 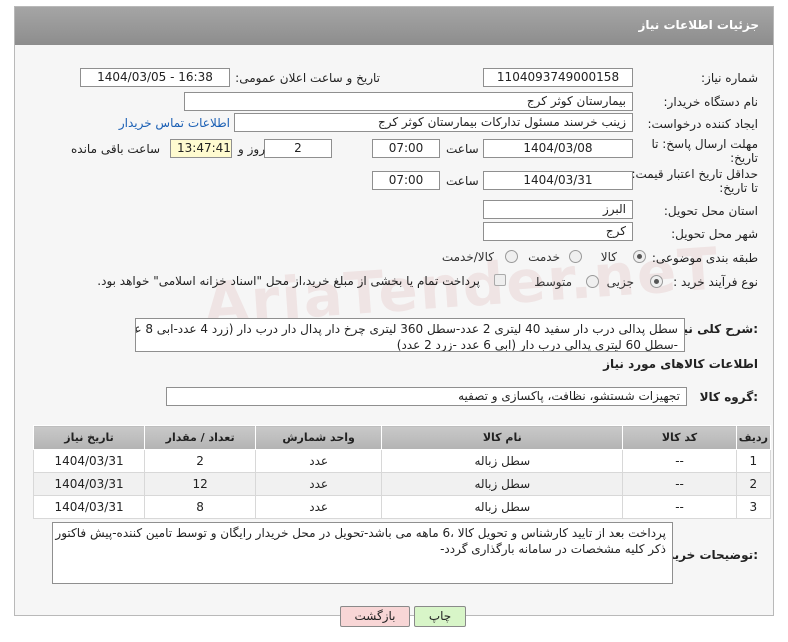 What do you see at coordinates (704, 144) in the screenshot?
I see `deadline-label: مهلت ارسال پاسخ: تا` at bounding box center [704, 144].